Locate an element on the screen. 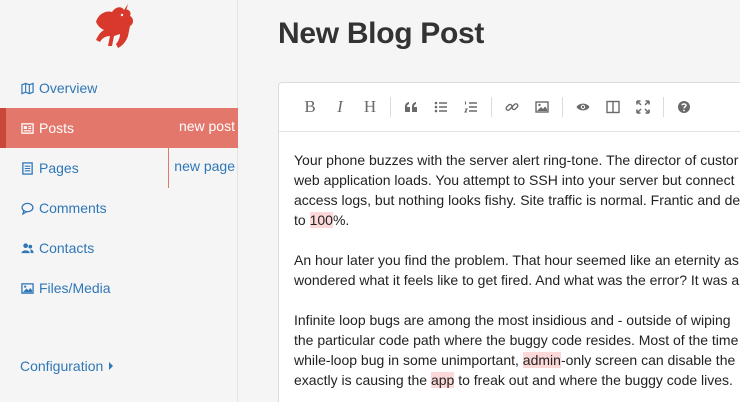 This screenshot has width=740, height=402. sidebar-item-label: Overview is located at coordinates (68, 88).